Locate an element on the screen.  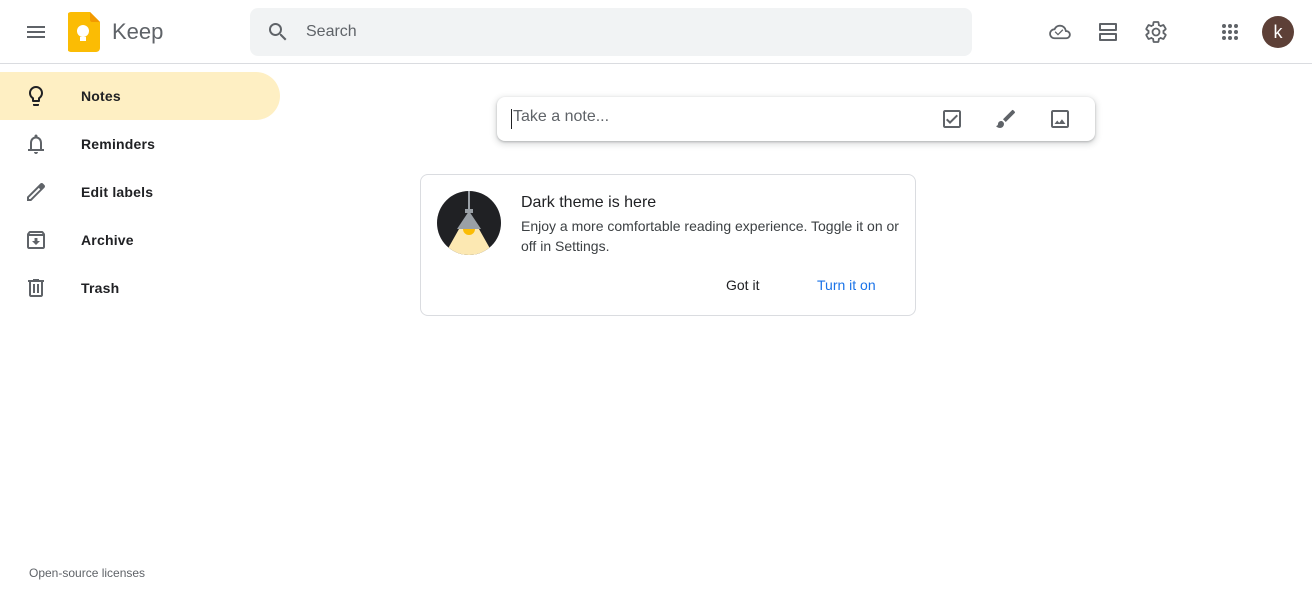
sidebar-item-label: Archive is located at coordinates (107, 240).